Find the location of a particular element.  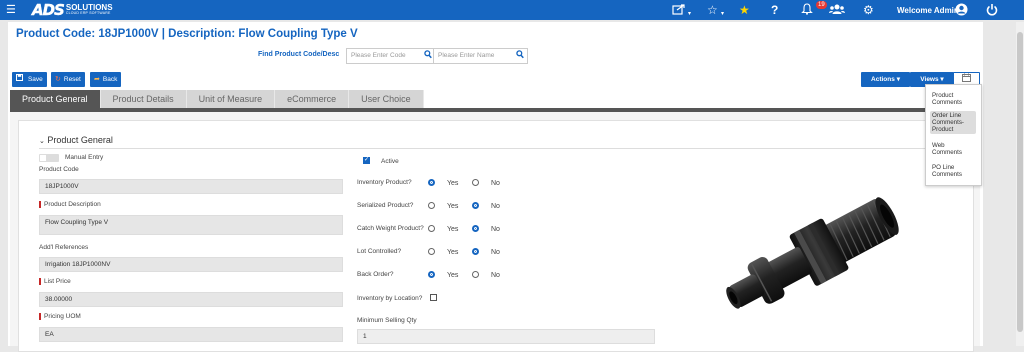

power-icon is located at coordinates (992, 11).